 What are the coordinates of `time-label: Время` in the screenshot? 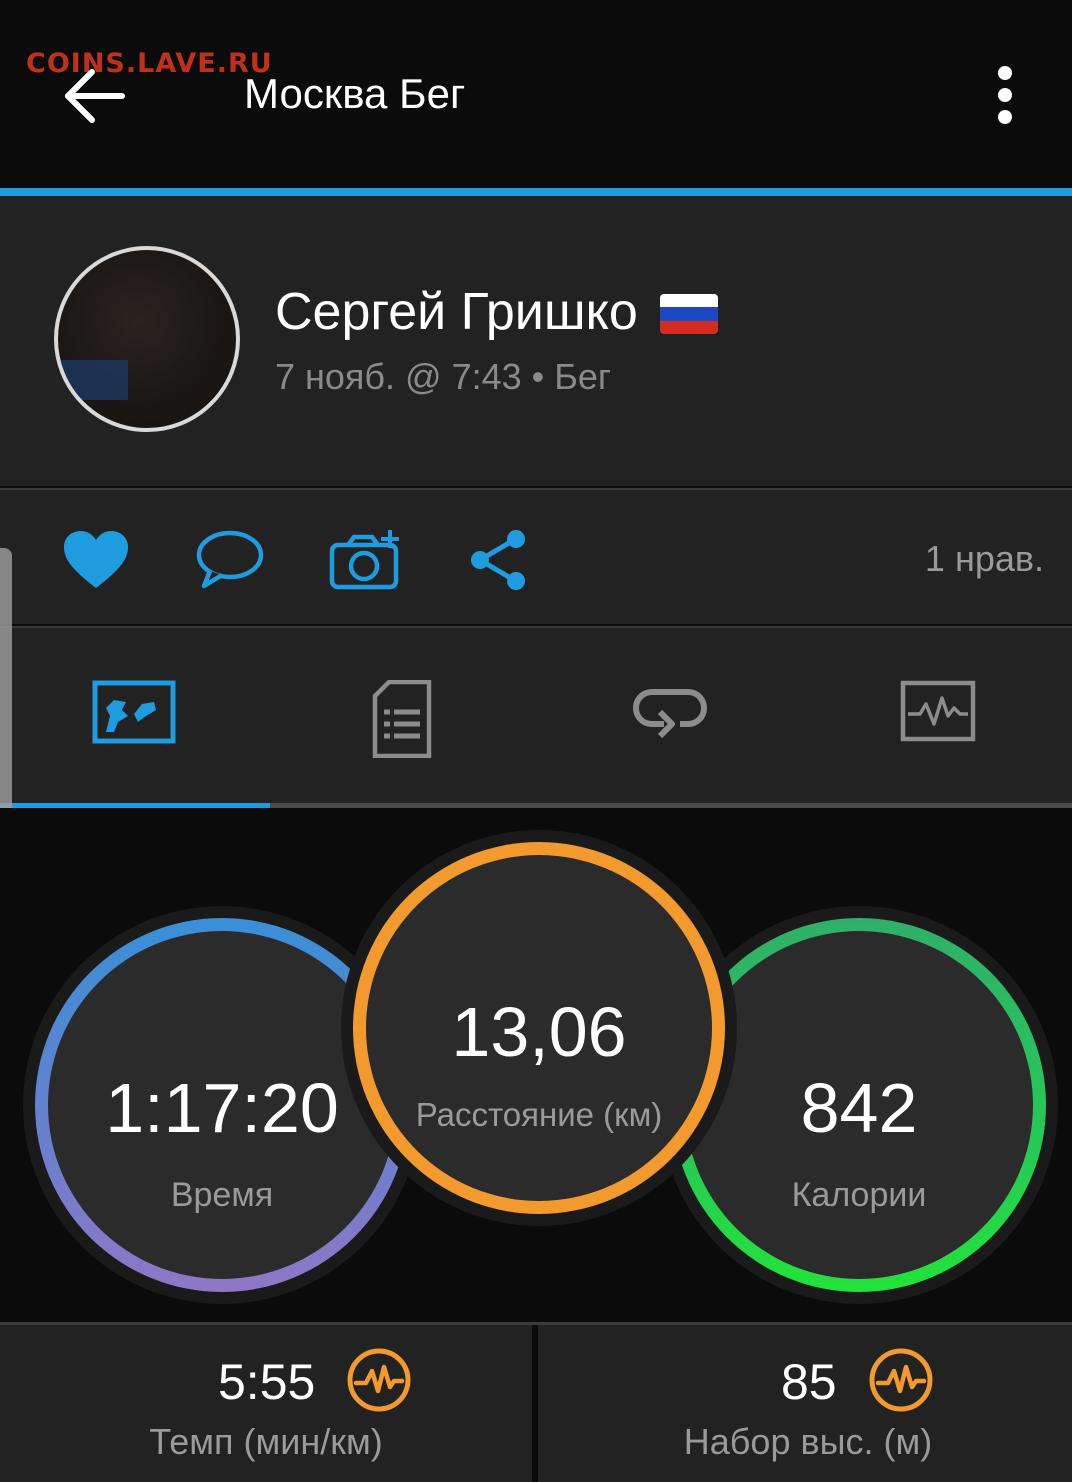 It's located at (222, 1195).